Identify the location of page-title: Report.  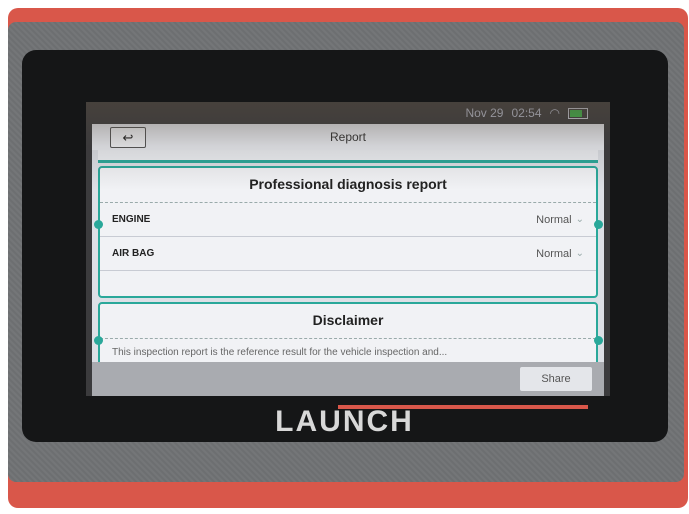
(348, 137).